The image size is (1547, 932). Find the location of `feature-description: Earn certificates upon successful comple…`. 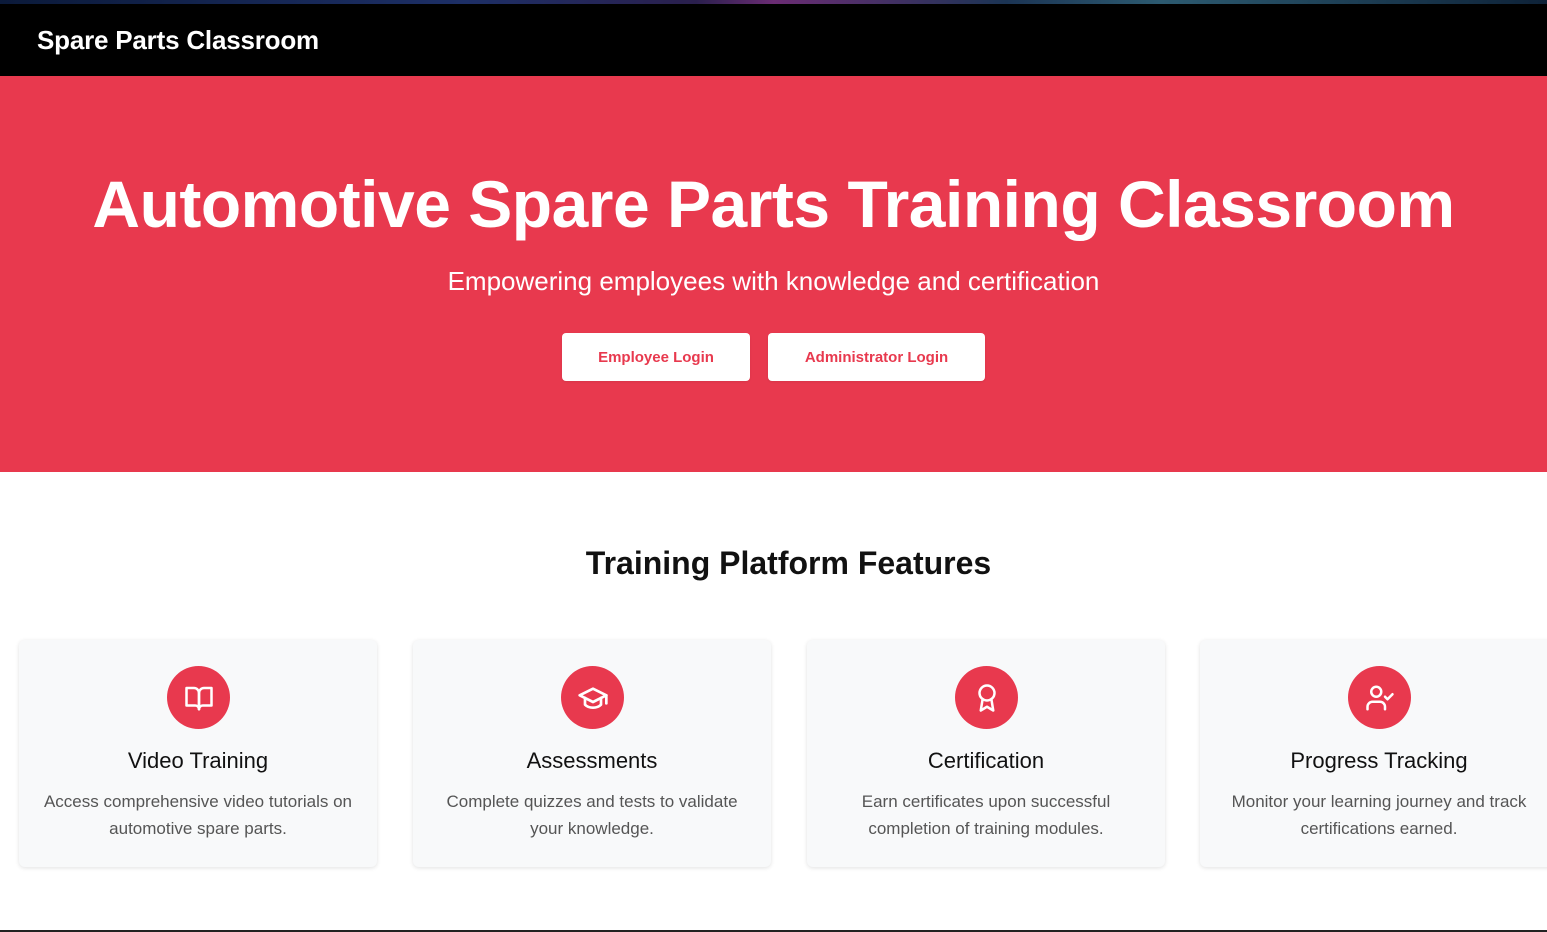

feature-description: Earn certificates upon successful comple… is located at coordinates (986, 815).